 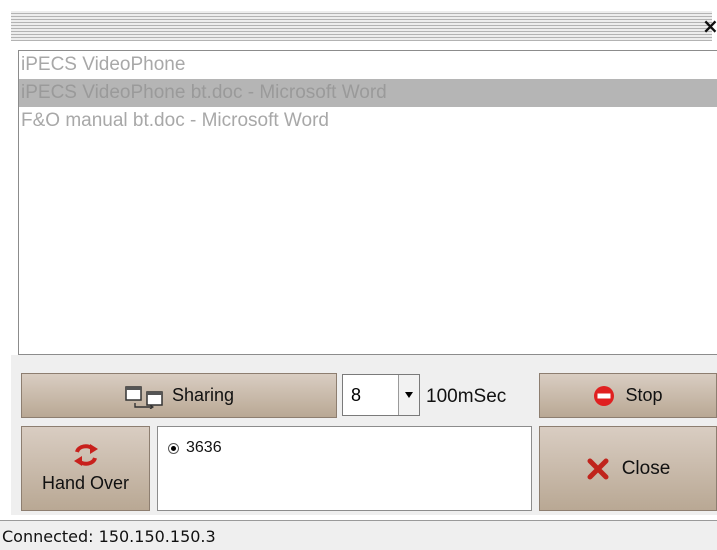 I want to click on stop-button: Stop, so click(x=628, y=395).